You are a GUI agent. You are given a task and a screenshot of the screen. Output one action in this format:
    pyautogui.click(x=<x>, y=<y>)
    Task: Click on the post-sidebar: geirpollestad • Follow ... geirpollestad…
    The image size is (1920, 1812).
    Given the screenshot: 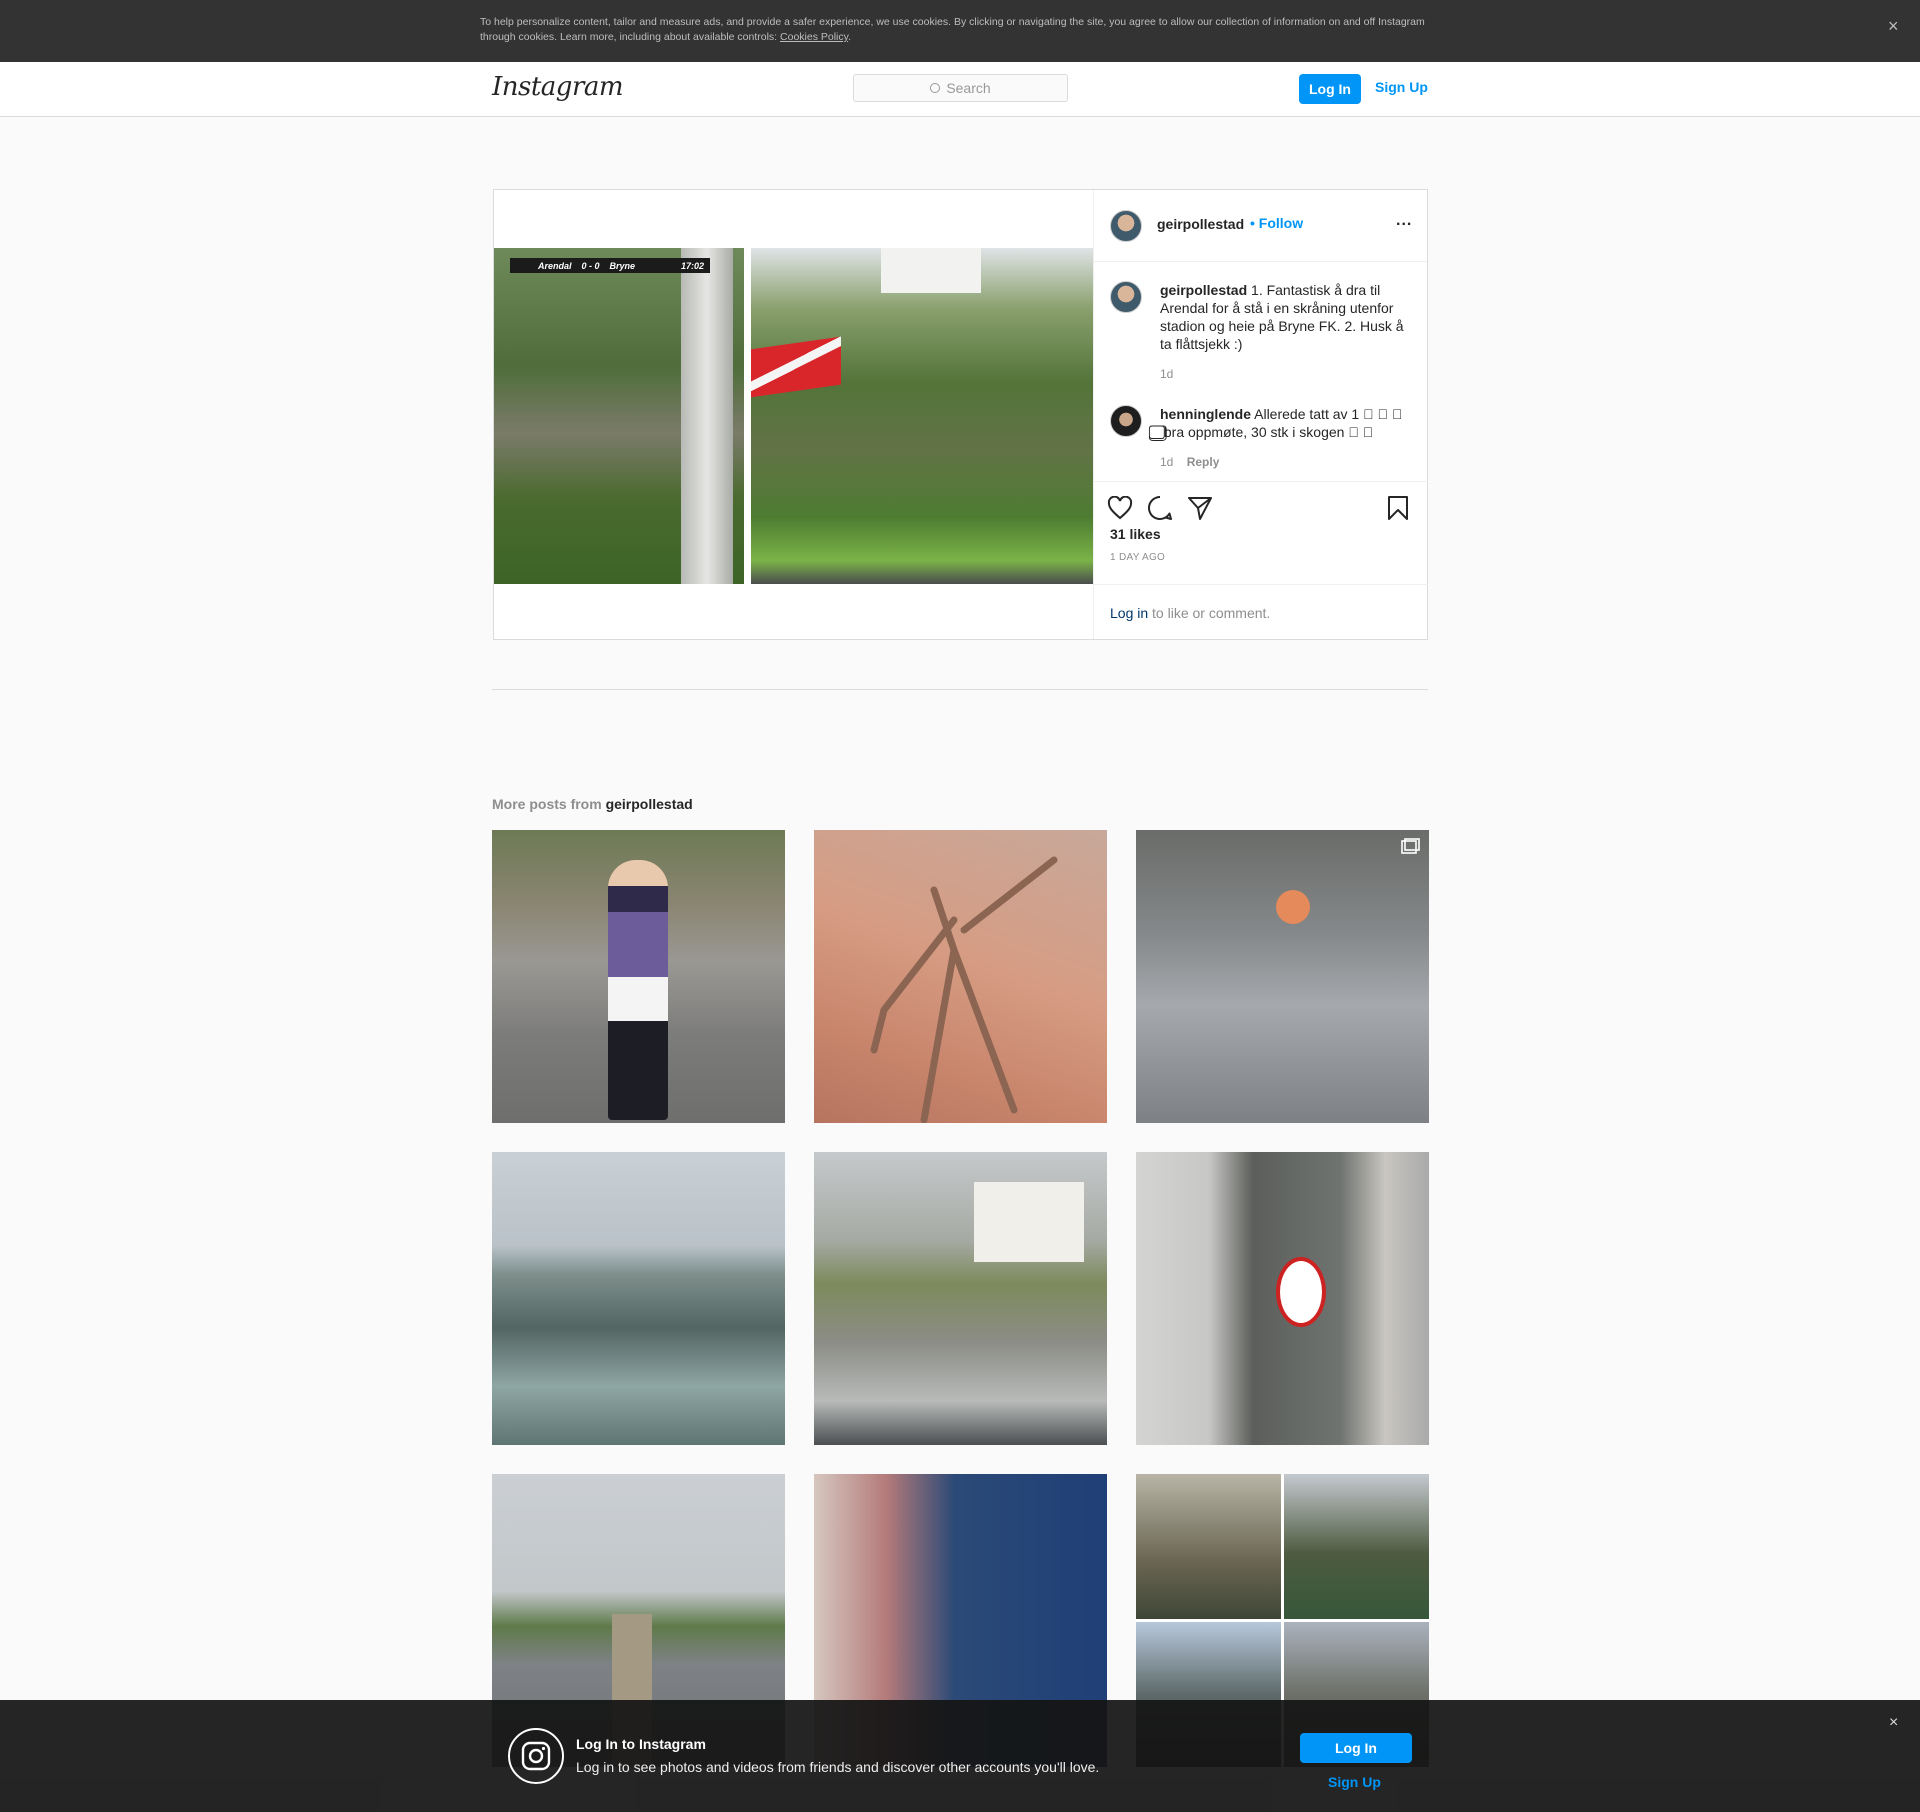 What is the action you would take?
    pyautogui.click(x=1260, y=414)
    